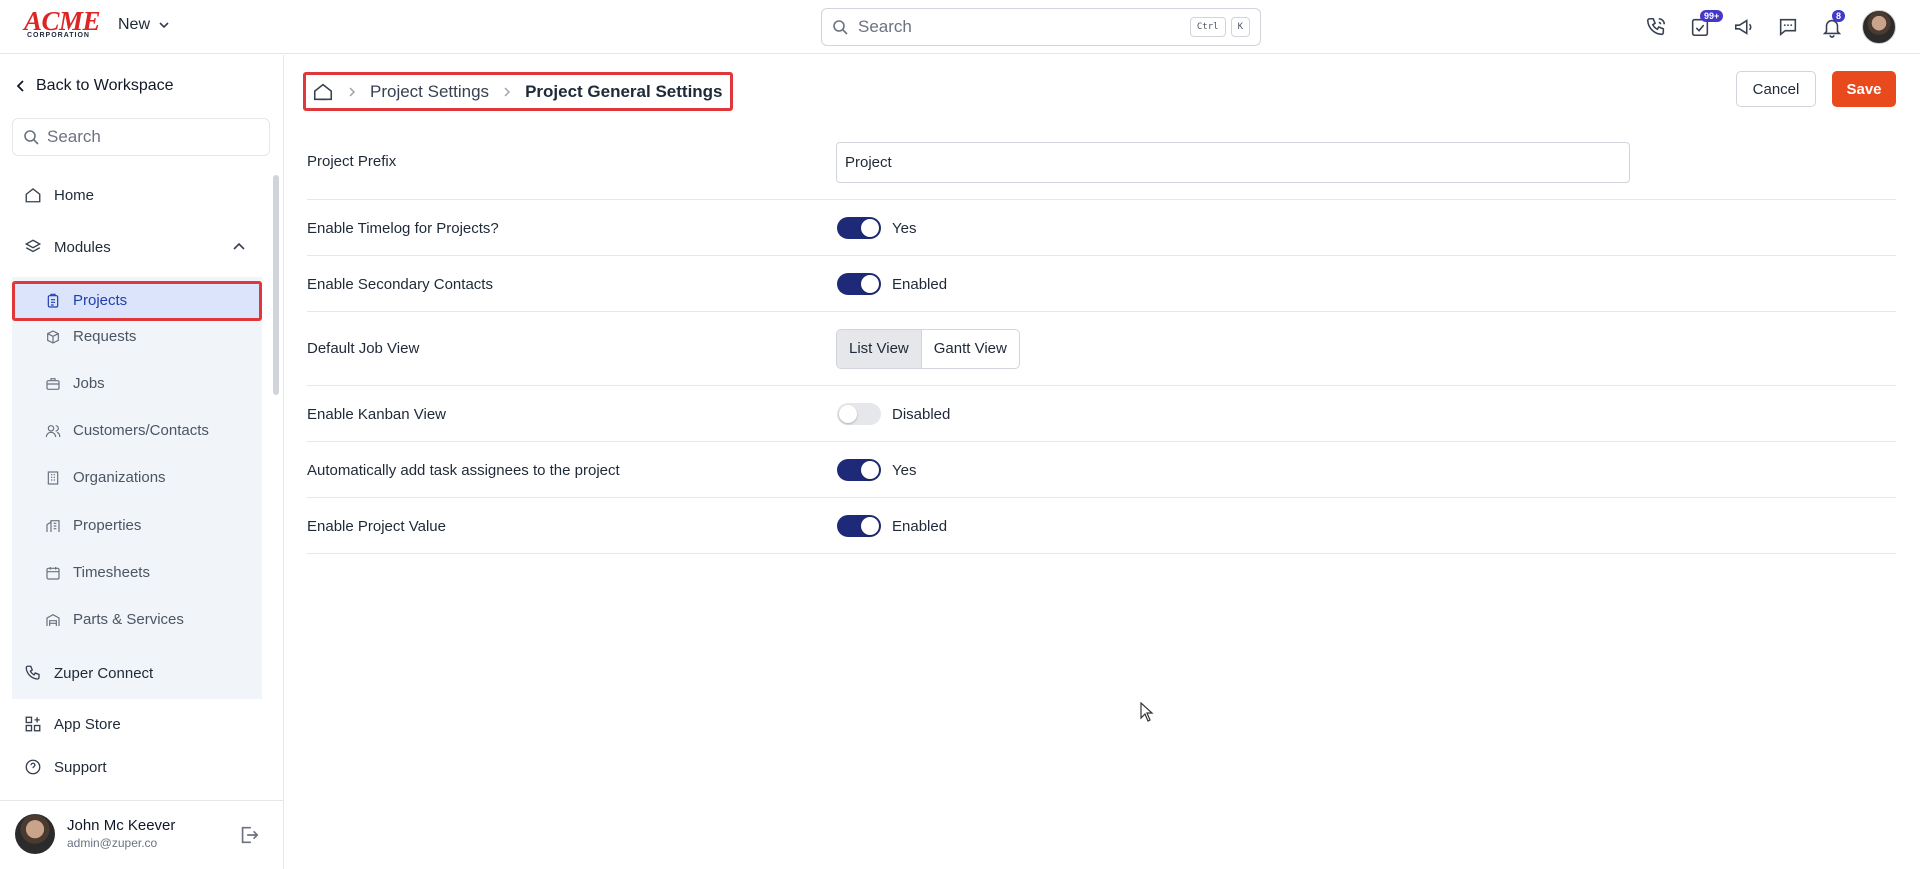 The width and height of the screenshot is (1920, 869). What do you see at coordinates (53, 301) in the screenshot?
I see `clipboard-icon` at bounding box center [53, 301].